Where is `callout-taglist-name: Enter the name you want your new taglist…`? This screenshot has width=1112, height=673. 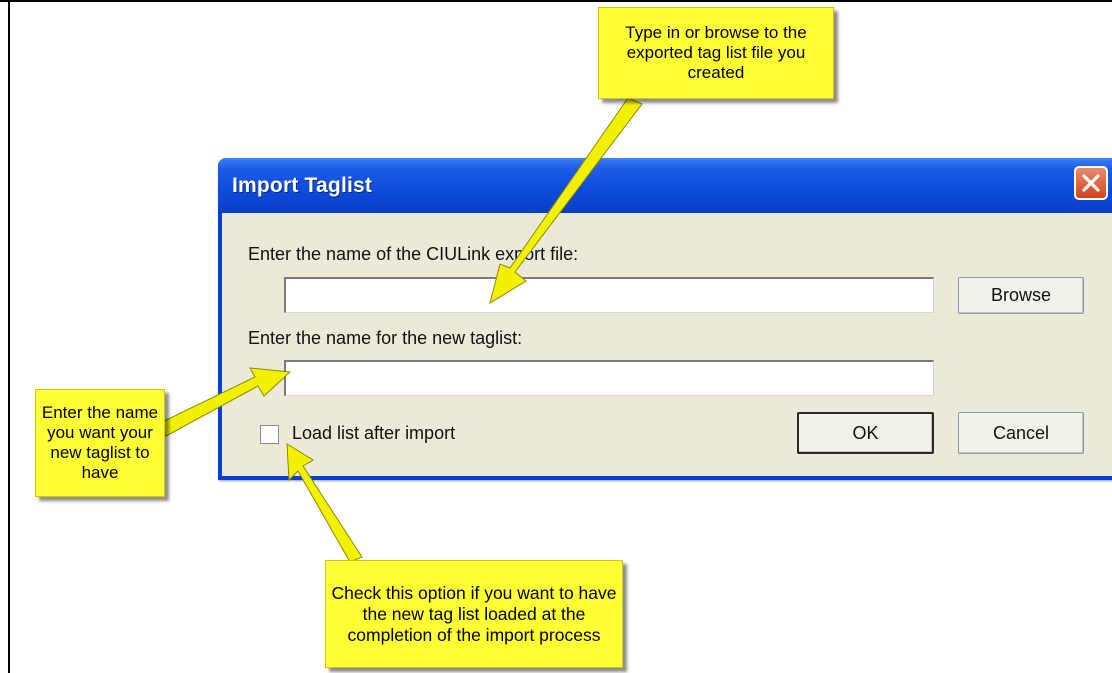 callout-taglist-name: Enter the name you want your new taglist… is located at coordinates (100, 443).